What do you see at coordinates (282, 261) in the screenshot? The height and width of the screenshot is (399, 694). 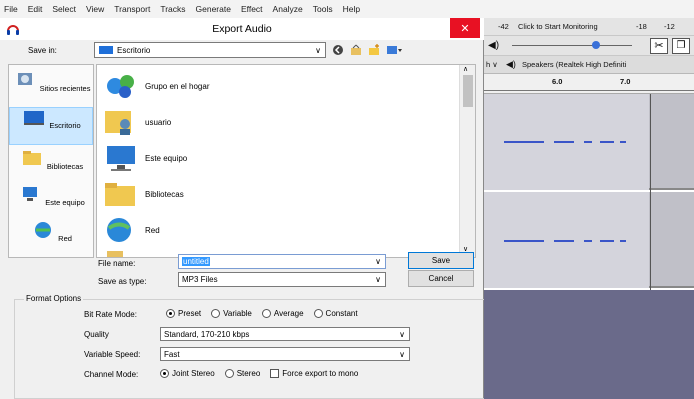 I see `file-name-input: untitled ∨` at bounding box center [282, 261].